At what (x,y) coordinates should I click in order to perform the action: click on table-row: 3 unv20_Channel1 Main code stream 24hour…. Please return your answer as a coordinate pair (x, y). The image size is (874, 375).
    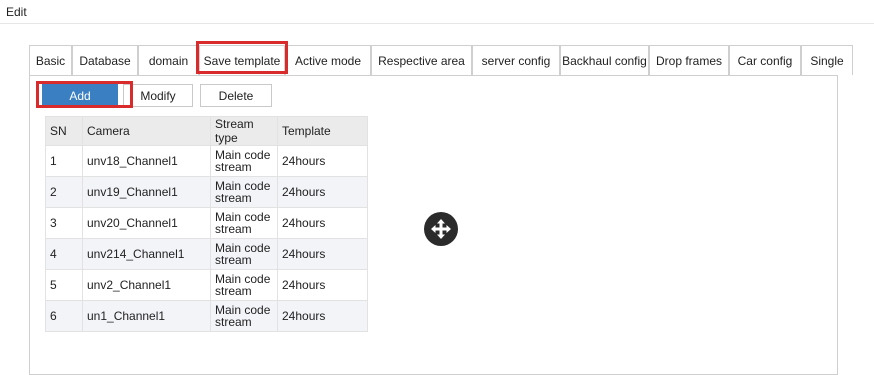
    Looking at the image, I should click on (206, 223).